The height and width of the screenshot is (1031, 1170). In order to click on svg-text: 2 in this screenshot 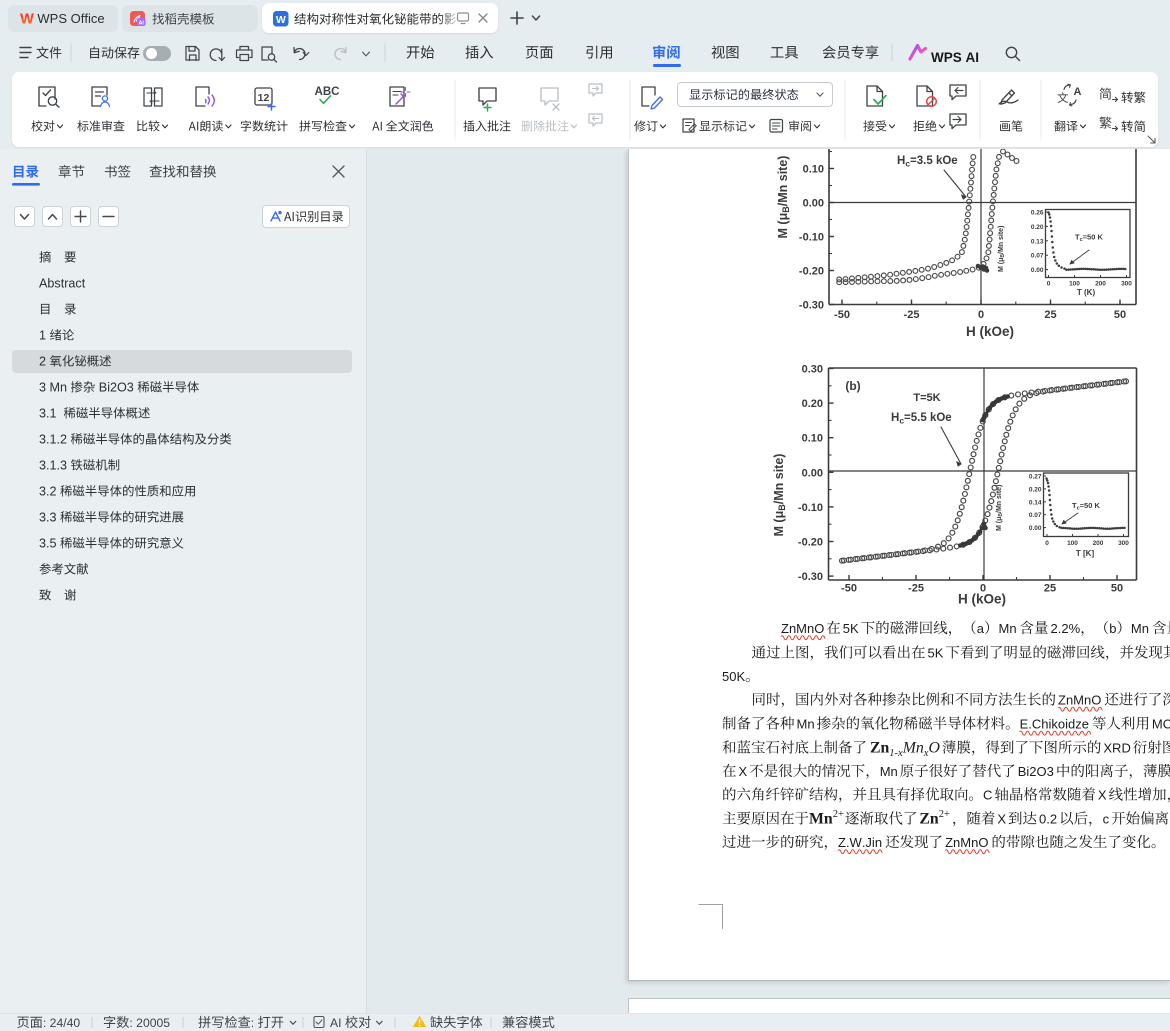, I will do `click(44, 362)`.